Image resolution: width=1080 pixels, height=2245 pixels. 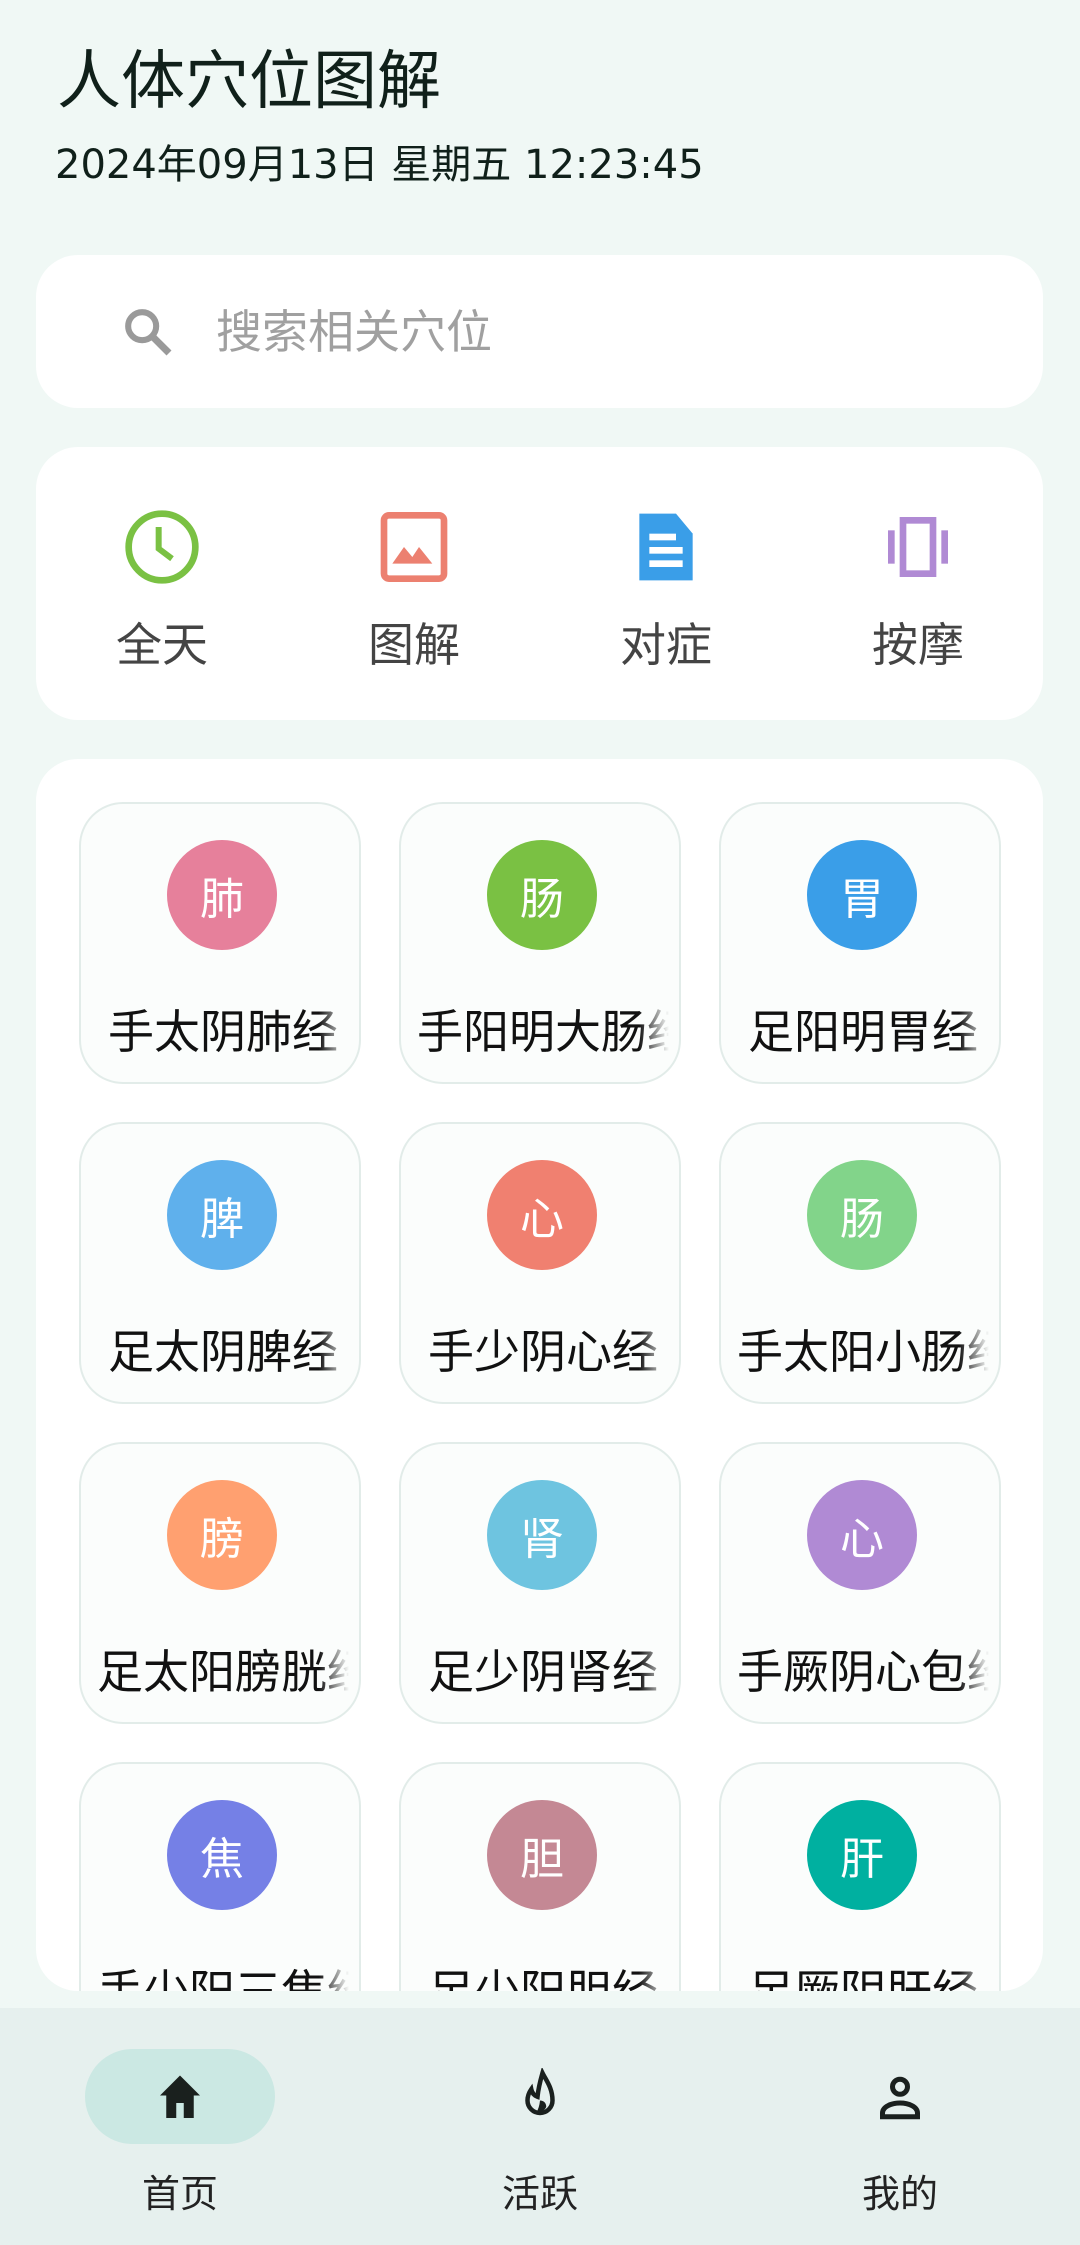 I want to click on meridian-card: 肾足少阴肾经, so click(x=540, y=1583).